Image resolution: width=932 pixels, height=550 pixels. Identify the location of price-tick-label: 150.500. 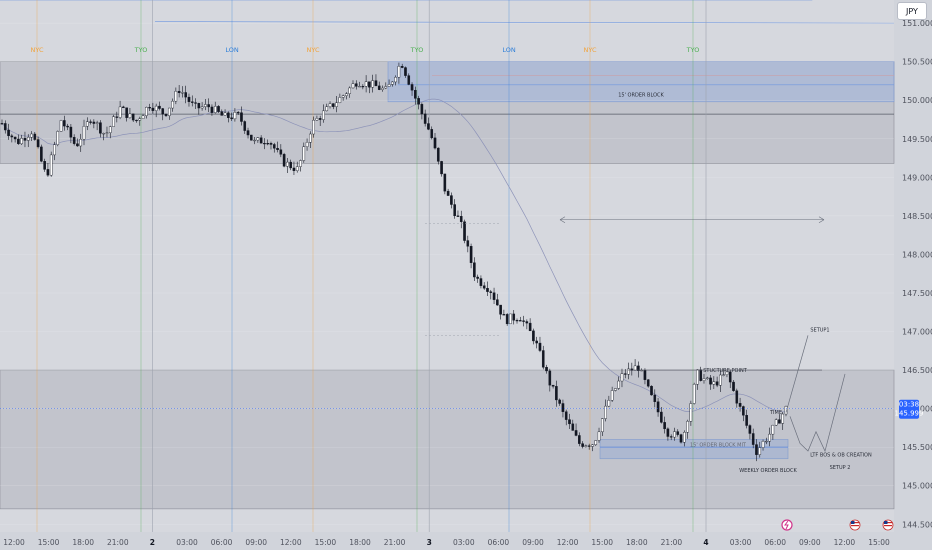
(917, 62).